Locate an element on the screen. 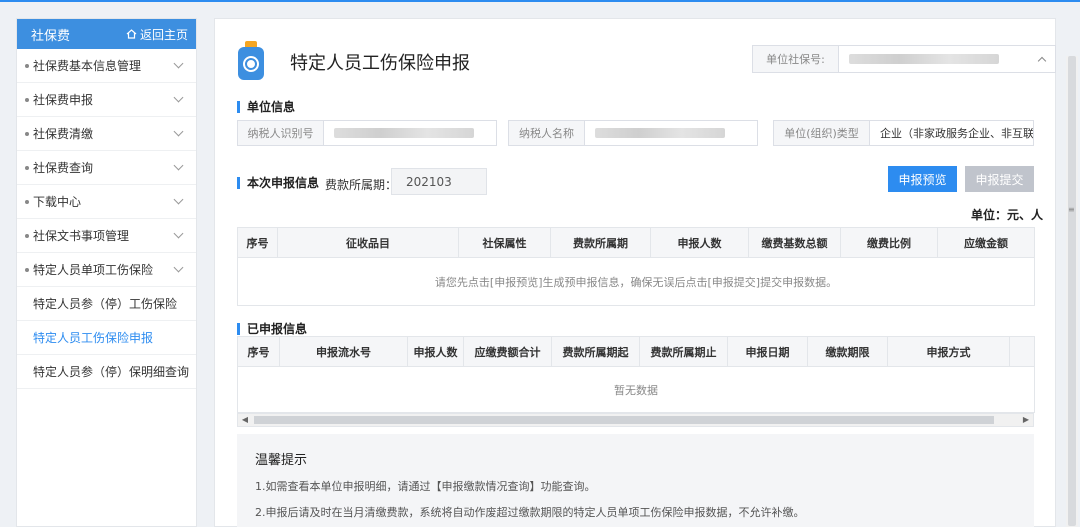 This screenshot has height=527, width=1080. sidebar-item-declare: 社保费申报 is located at coordinates (106, 100).